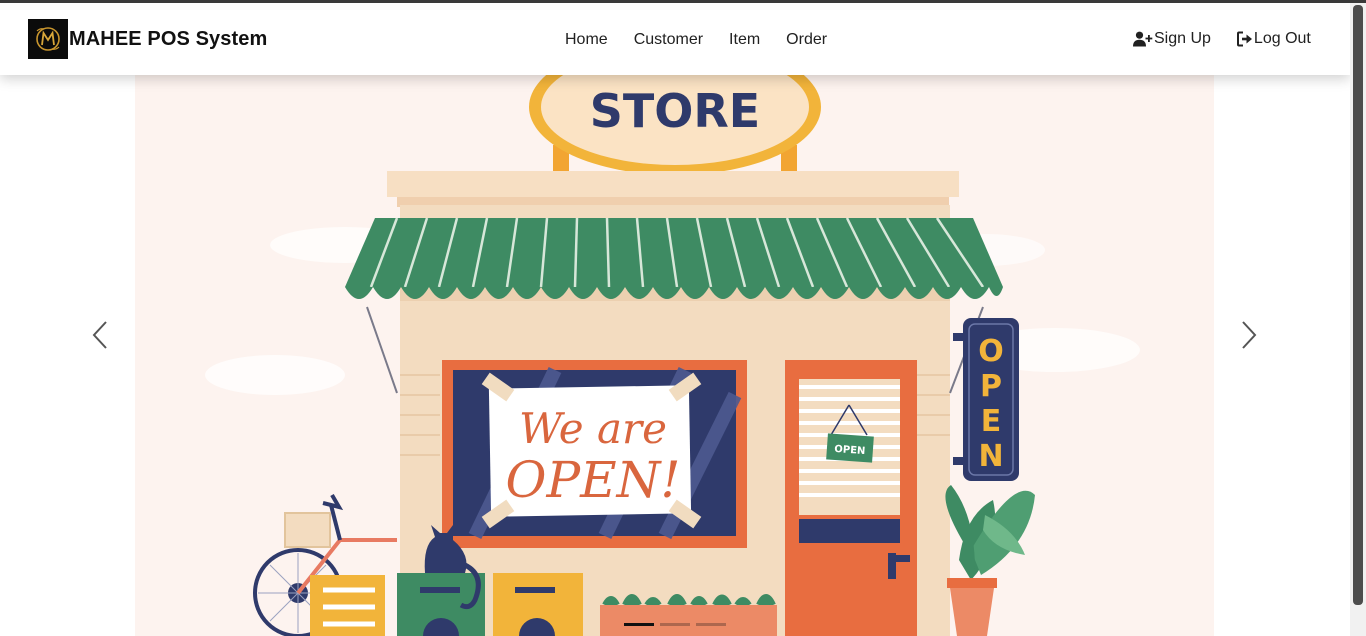 Image resolution: width=1366 pixels, height=636 pixels. What do you see at coordinates (1244, 39) in the screenshot?
I see `sign-out-icon` at bounding box center [1244, 39].